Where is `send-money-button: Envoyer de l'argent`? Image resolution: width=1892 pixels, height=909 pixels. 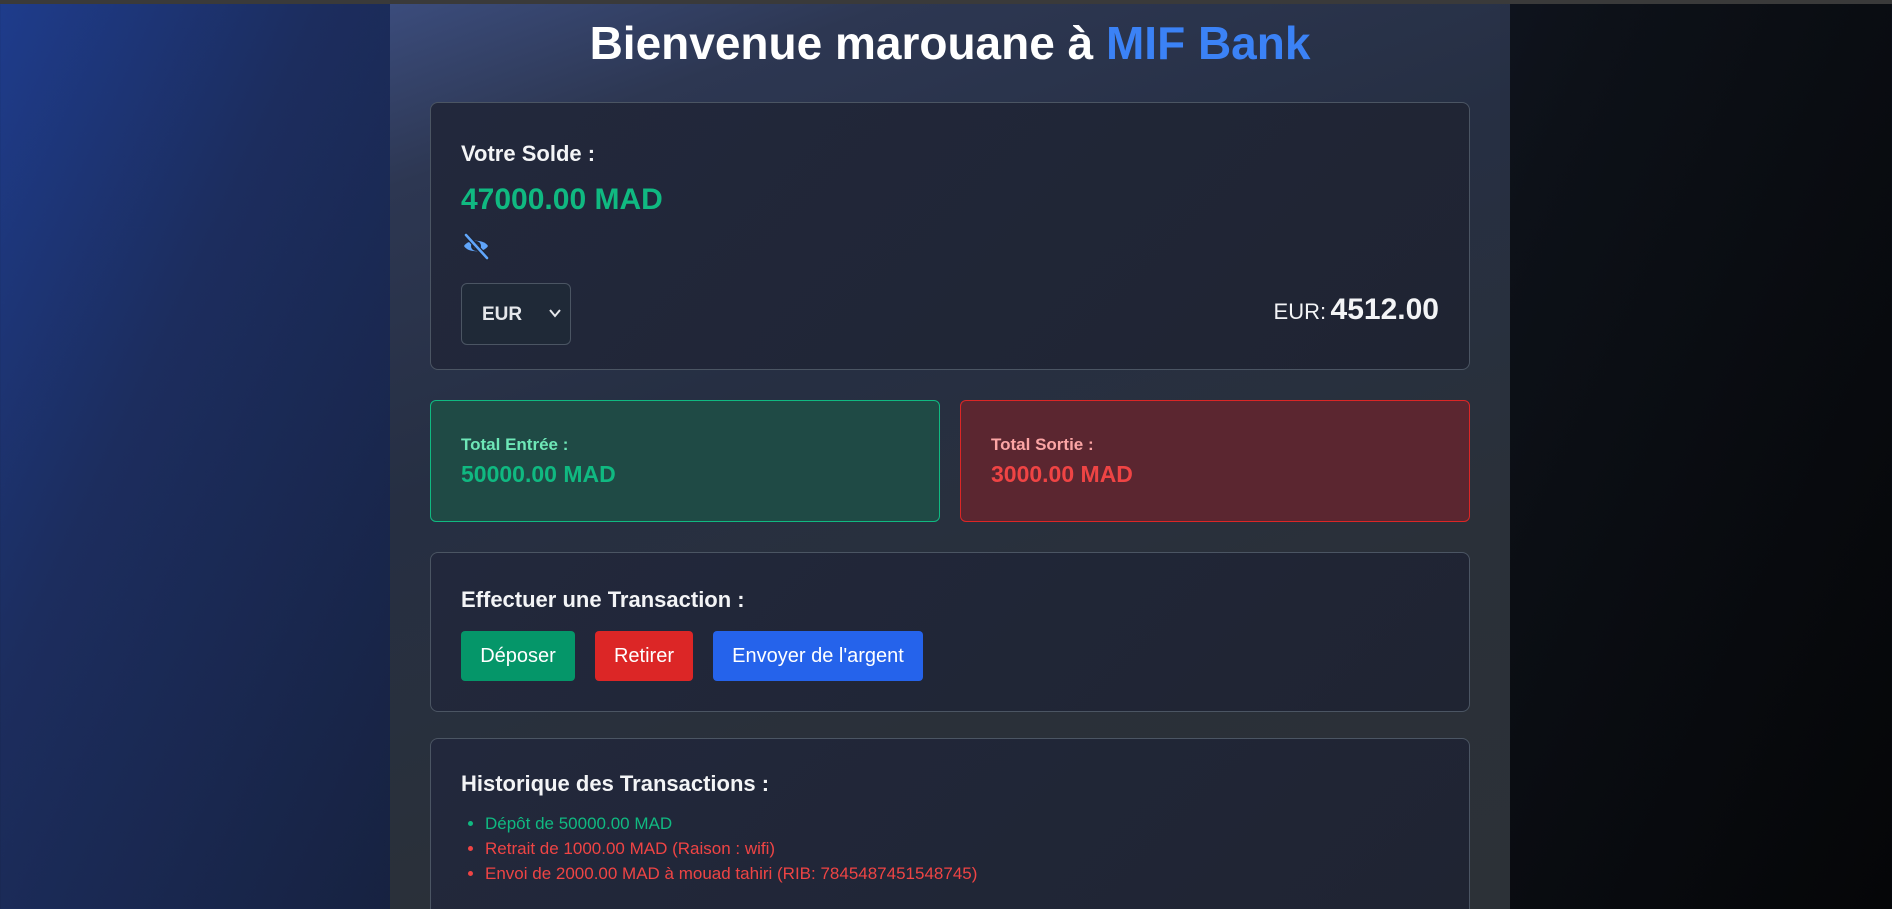 send-money-button: Envoyer de l'argent is located at coordinates (818, 656).